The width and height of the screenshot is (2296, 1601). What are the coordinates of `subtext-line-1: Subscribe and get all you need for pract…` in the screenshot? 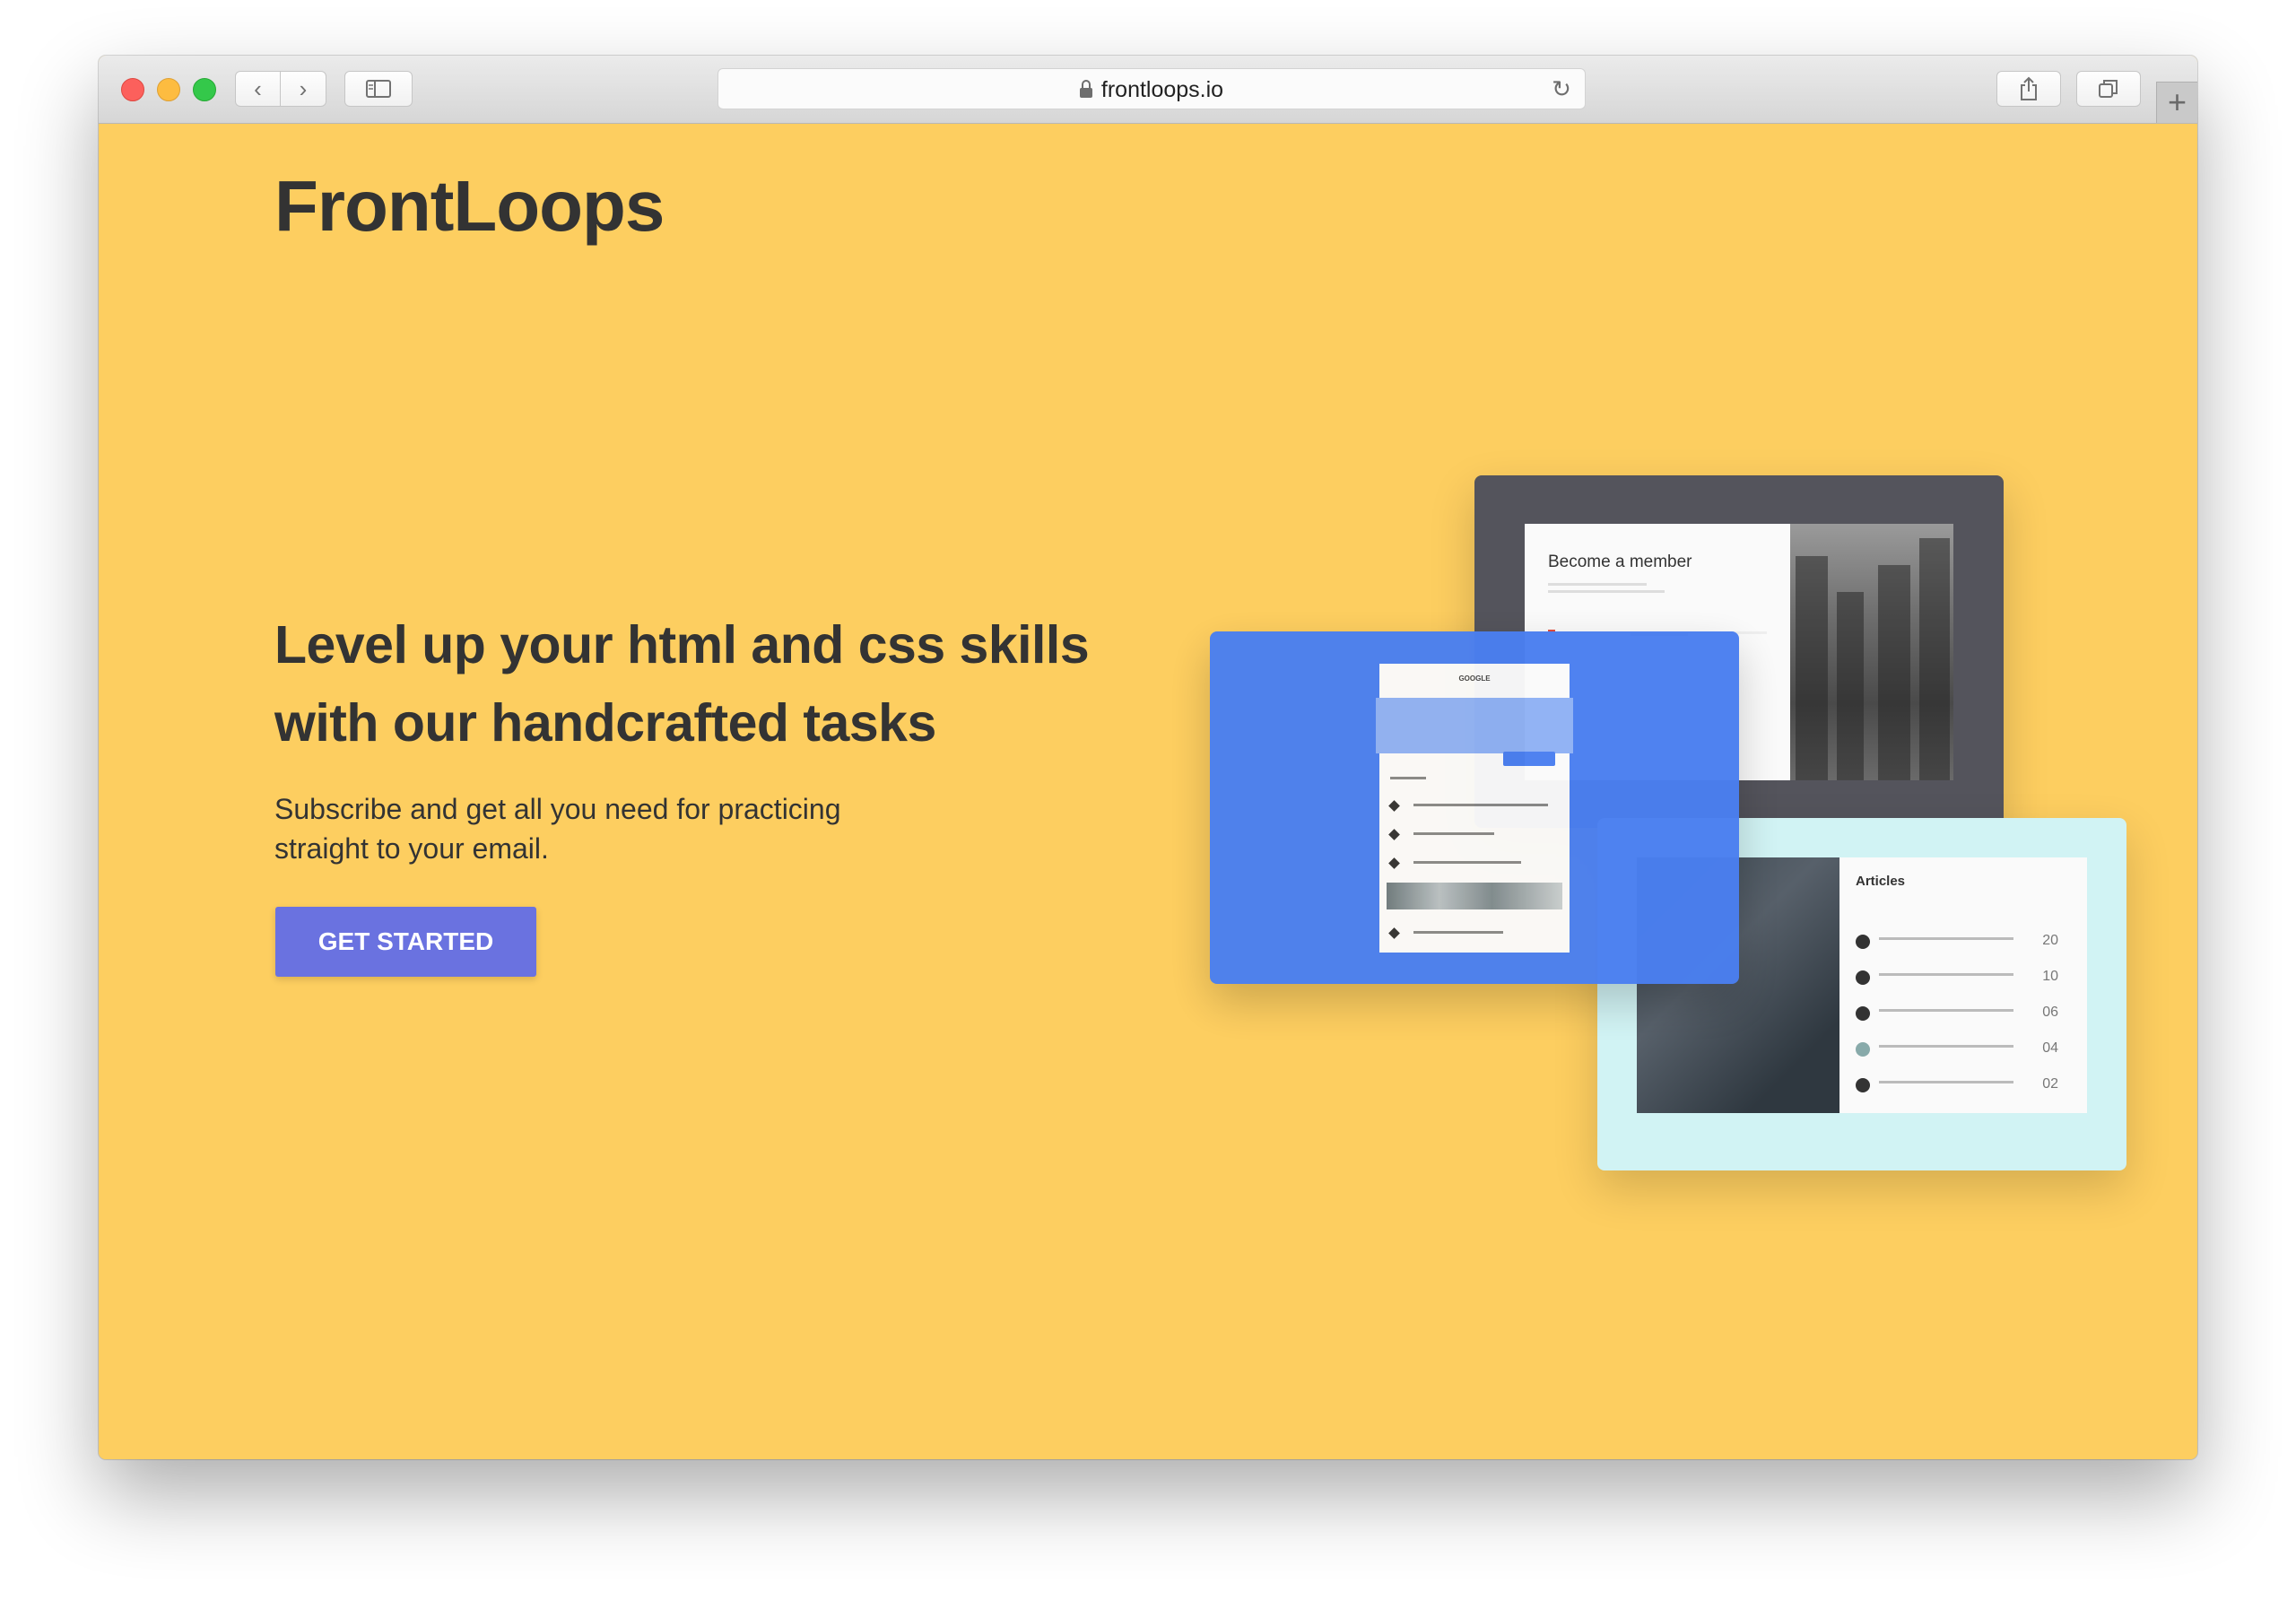 It's located at (557, 809).